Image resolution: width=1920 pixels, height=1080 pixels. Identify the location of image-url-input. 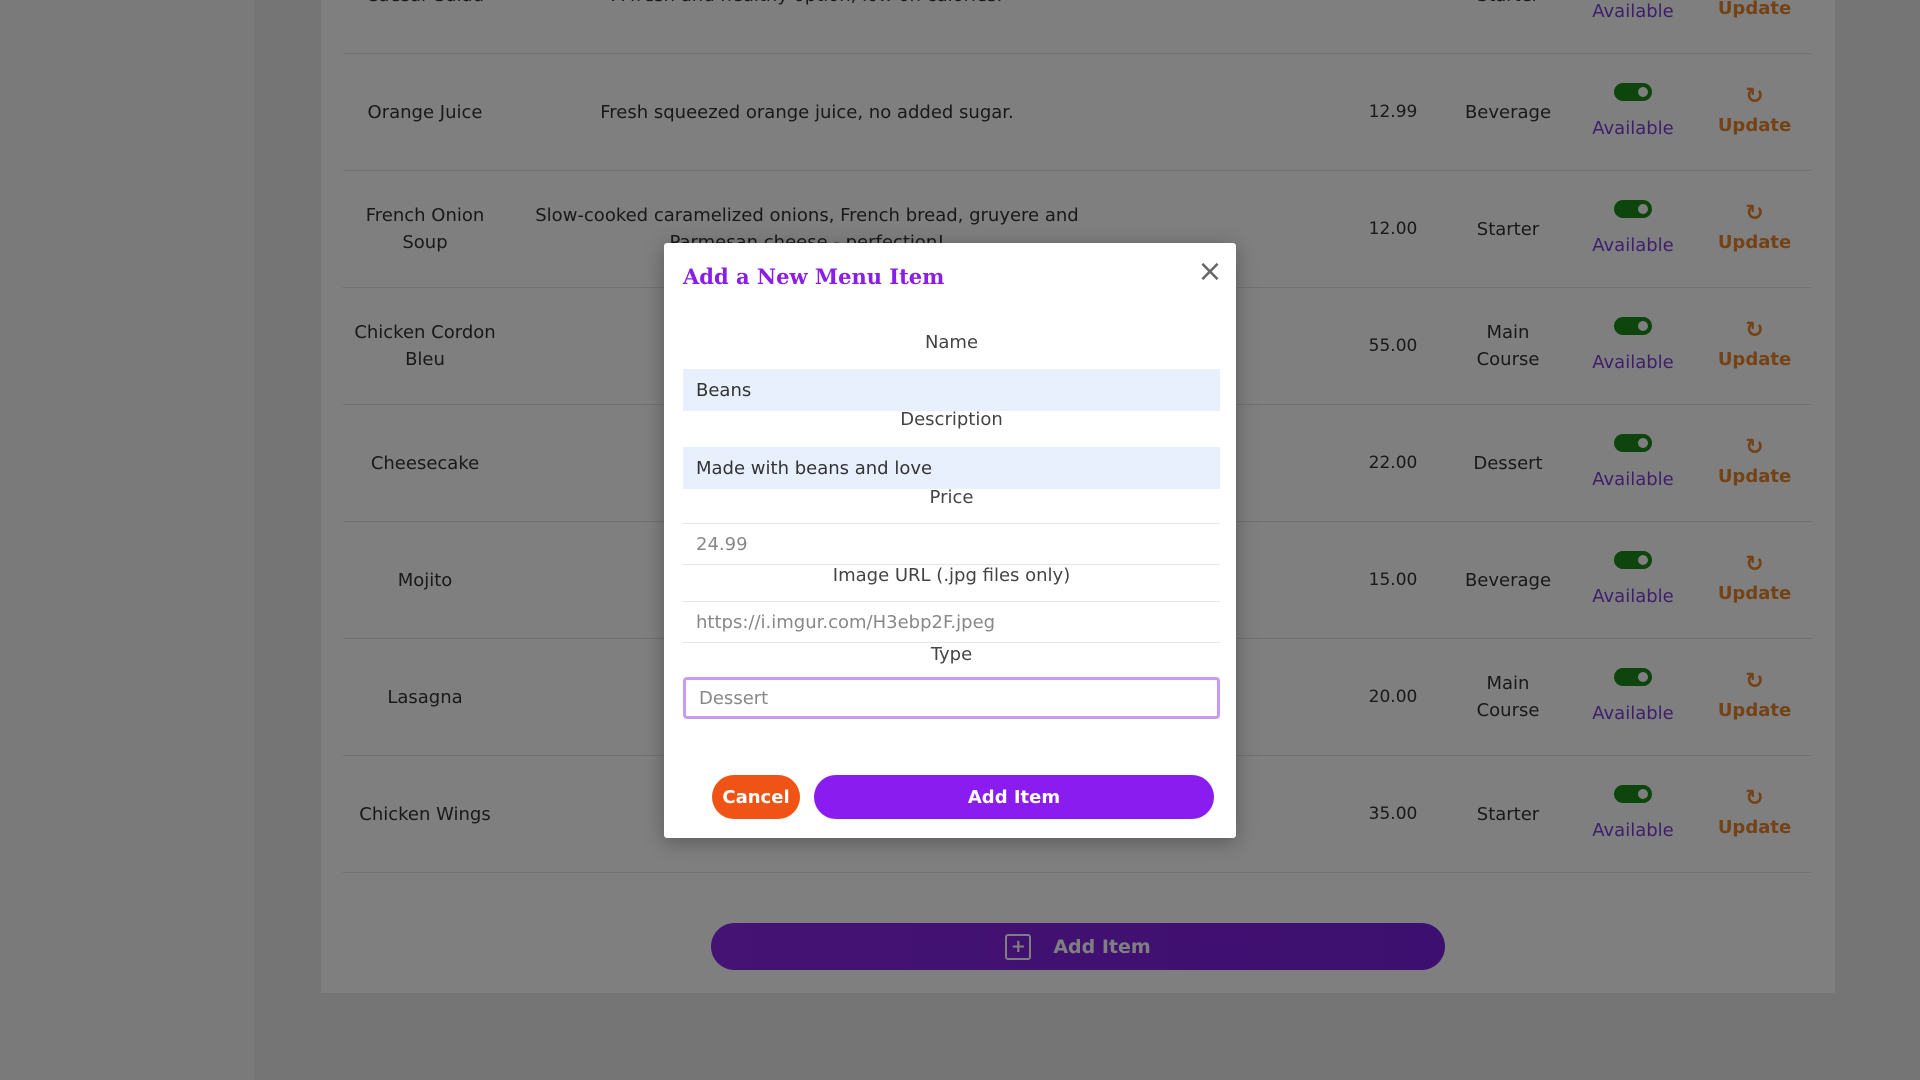
(951, 622).